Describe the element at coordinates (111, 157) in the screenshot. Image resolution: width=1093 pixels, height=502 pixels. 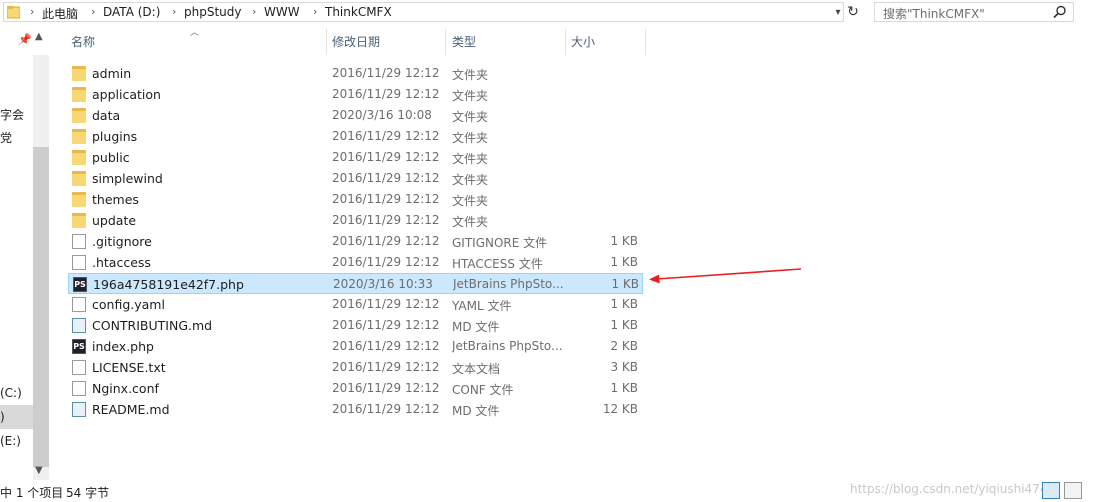
I see `file-name: public` at that location.